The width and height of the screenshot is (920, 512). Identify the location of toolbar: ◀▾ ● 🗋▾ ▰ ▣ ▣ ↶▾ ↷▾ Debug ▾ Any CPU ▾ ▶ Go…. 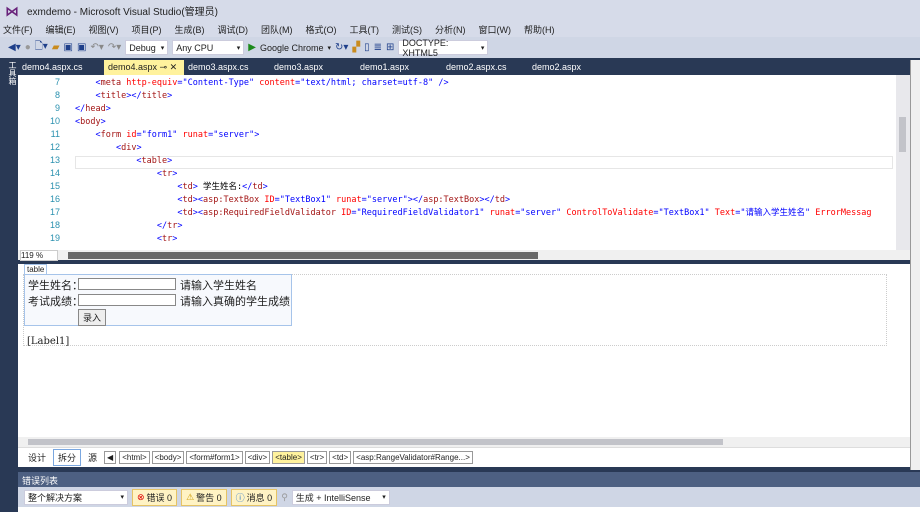
(460, 47).